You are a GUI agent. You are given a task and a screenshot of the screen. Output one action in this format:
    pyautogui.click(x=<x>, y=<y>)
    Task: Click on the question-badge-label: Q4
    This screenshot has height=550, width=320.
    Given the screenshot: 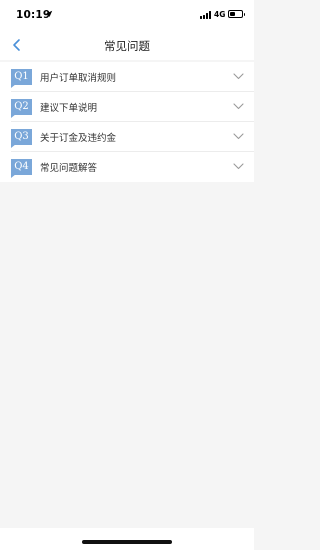 What is the action you would take?
    pyautogui.click(x=21, y=166)
    